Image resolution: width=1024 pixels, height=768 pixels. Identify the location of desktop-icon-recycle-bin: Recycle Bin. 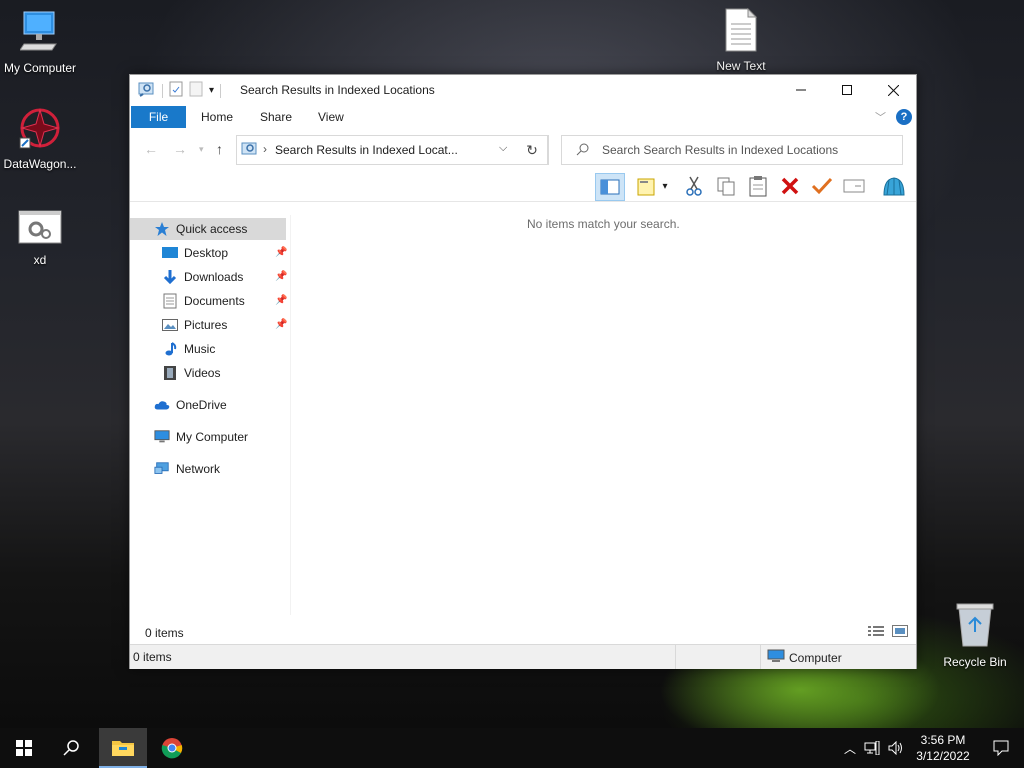
(975, 635).